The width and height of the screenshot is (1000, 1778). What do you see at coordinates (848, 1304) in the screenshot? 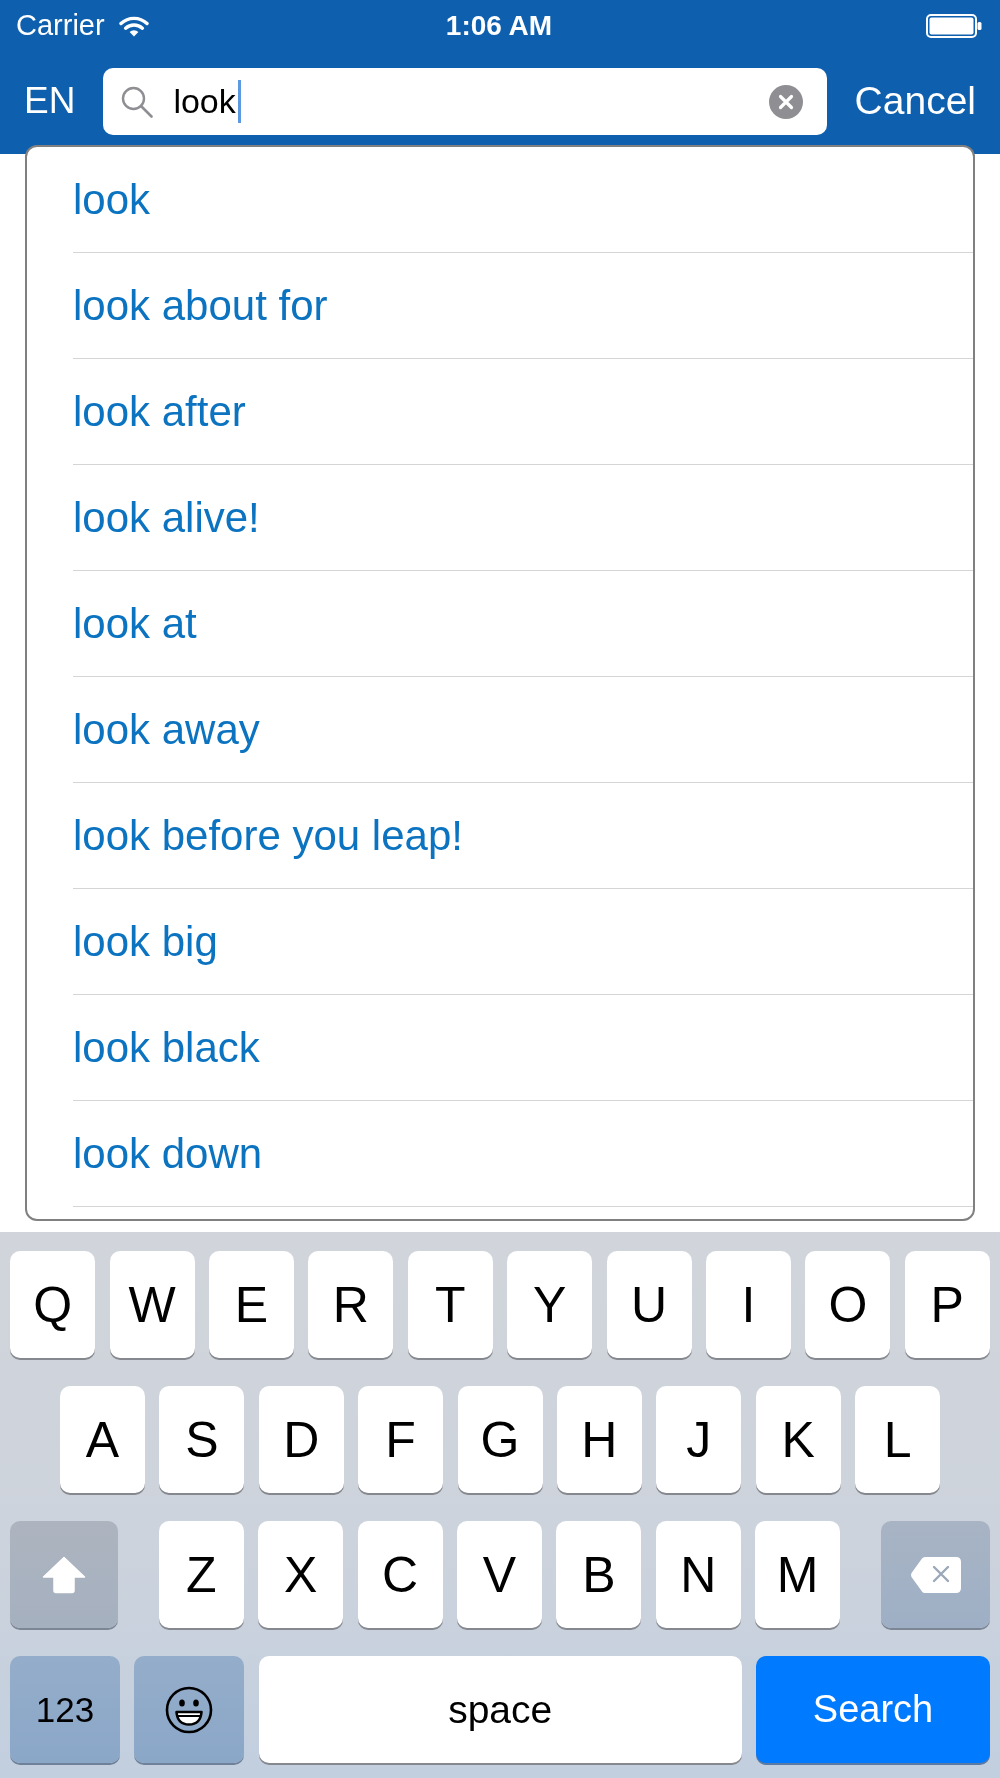
I see `letter-key: O` at bounding box center [848, 1304].